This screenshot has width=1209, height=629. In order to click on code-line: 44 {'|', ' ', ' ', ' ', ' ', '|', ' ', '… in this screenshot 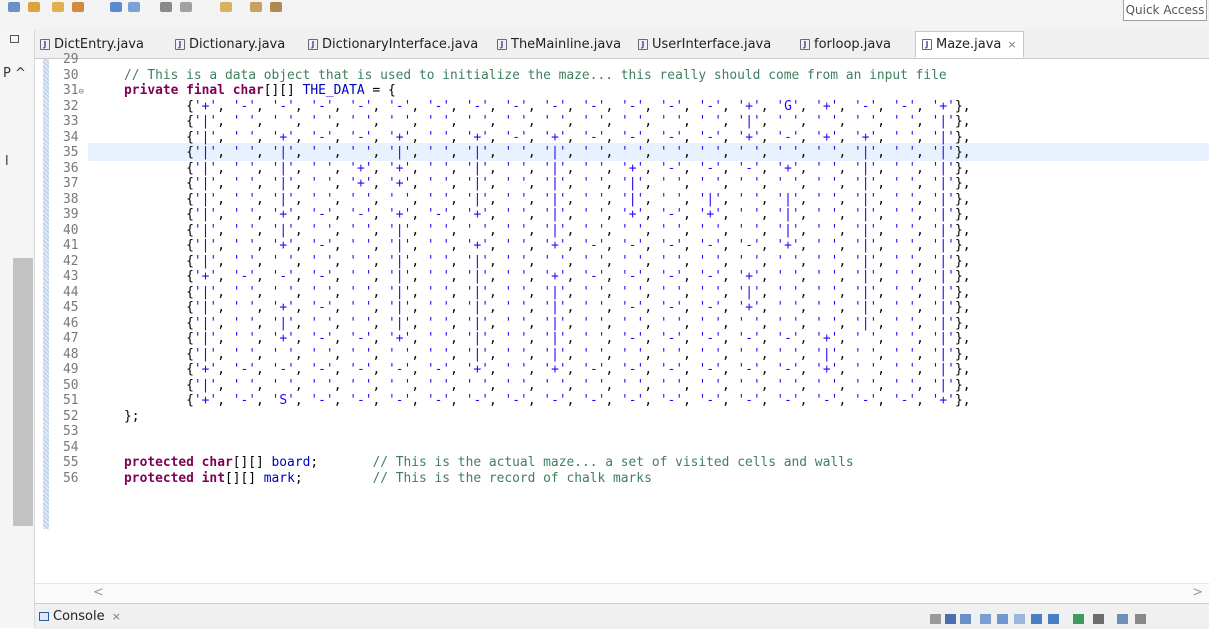, I will do `click(502, 293)`.